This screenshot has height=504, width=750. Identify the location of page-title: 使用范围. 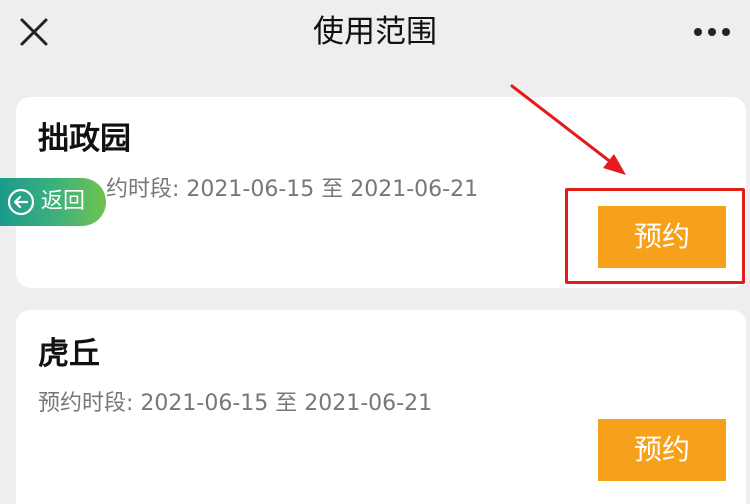
(375, 32).